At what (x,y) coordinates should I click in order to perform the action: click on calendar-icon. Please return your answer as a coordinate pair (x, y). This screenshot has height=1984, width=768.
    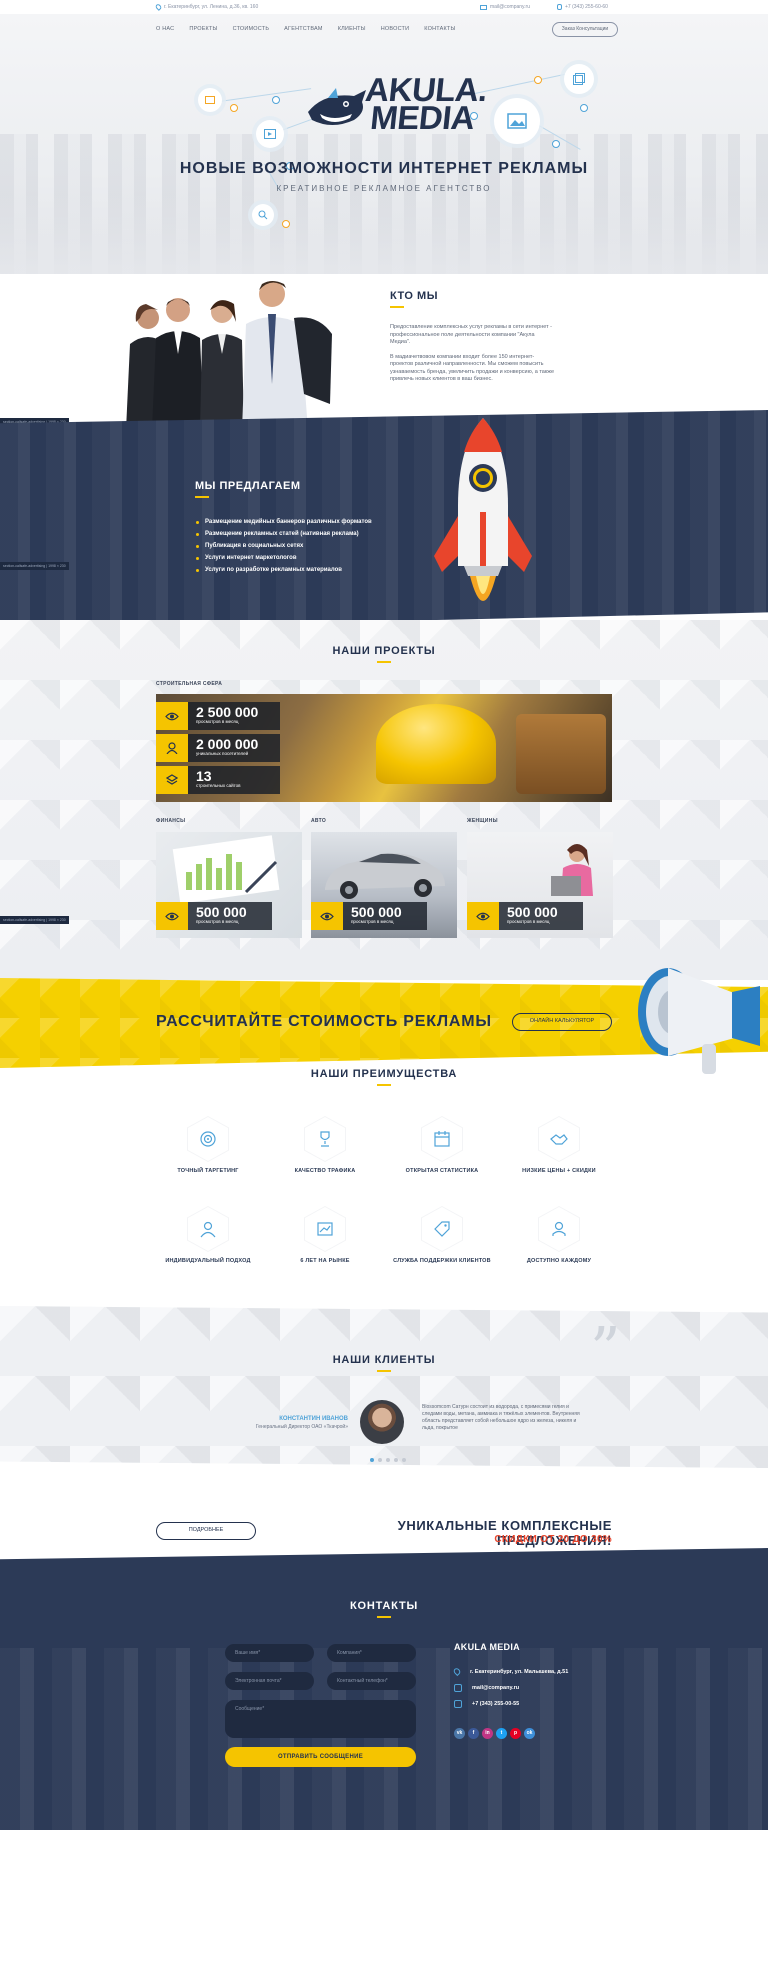
    Looking at the image, I should click on (442, 1139).